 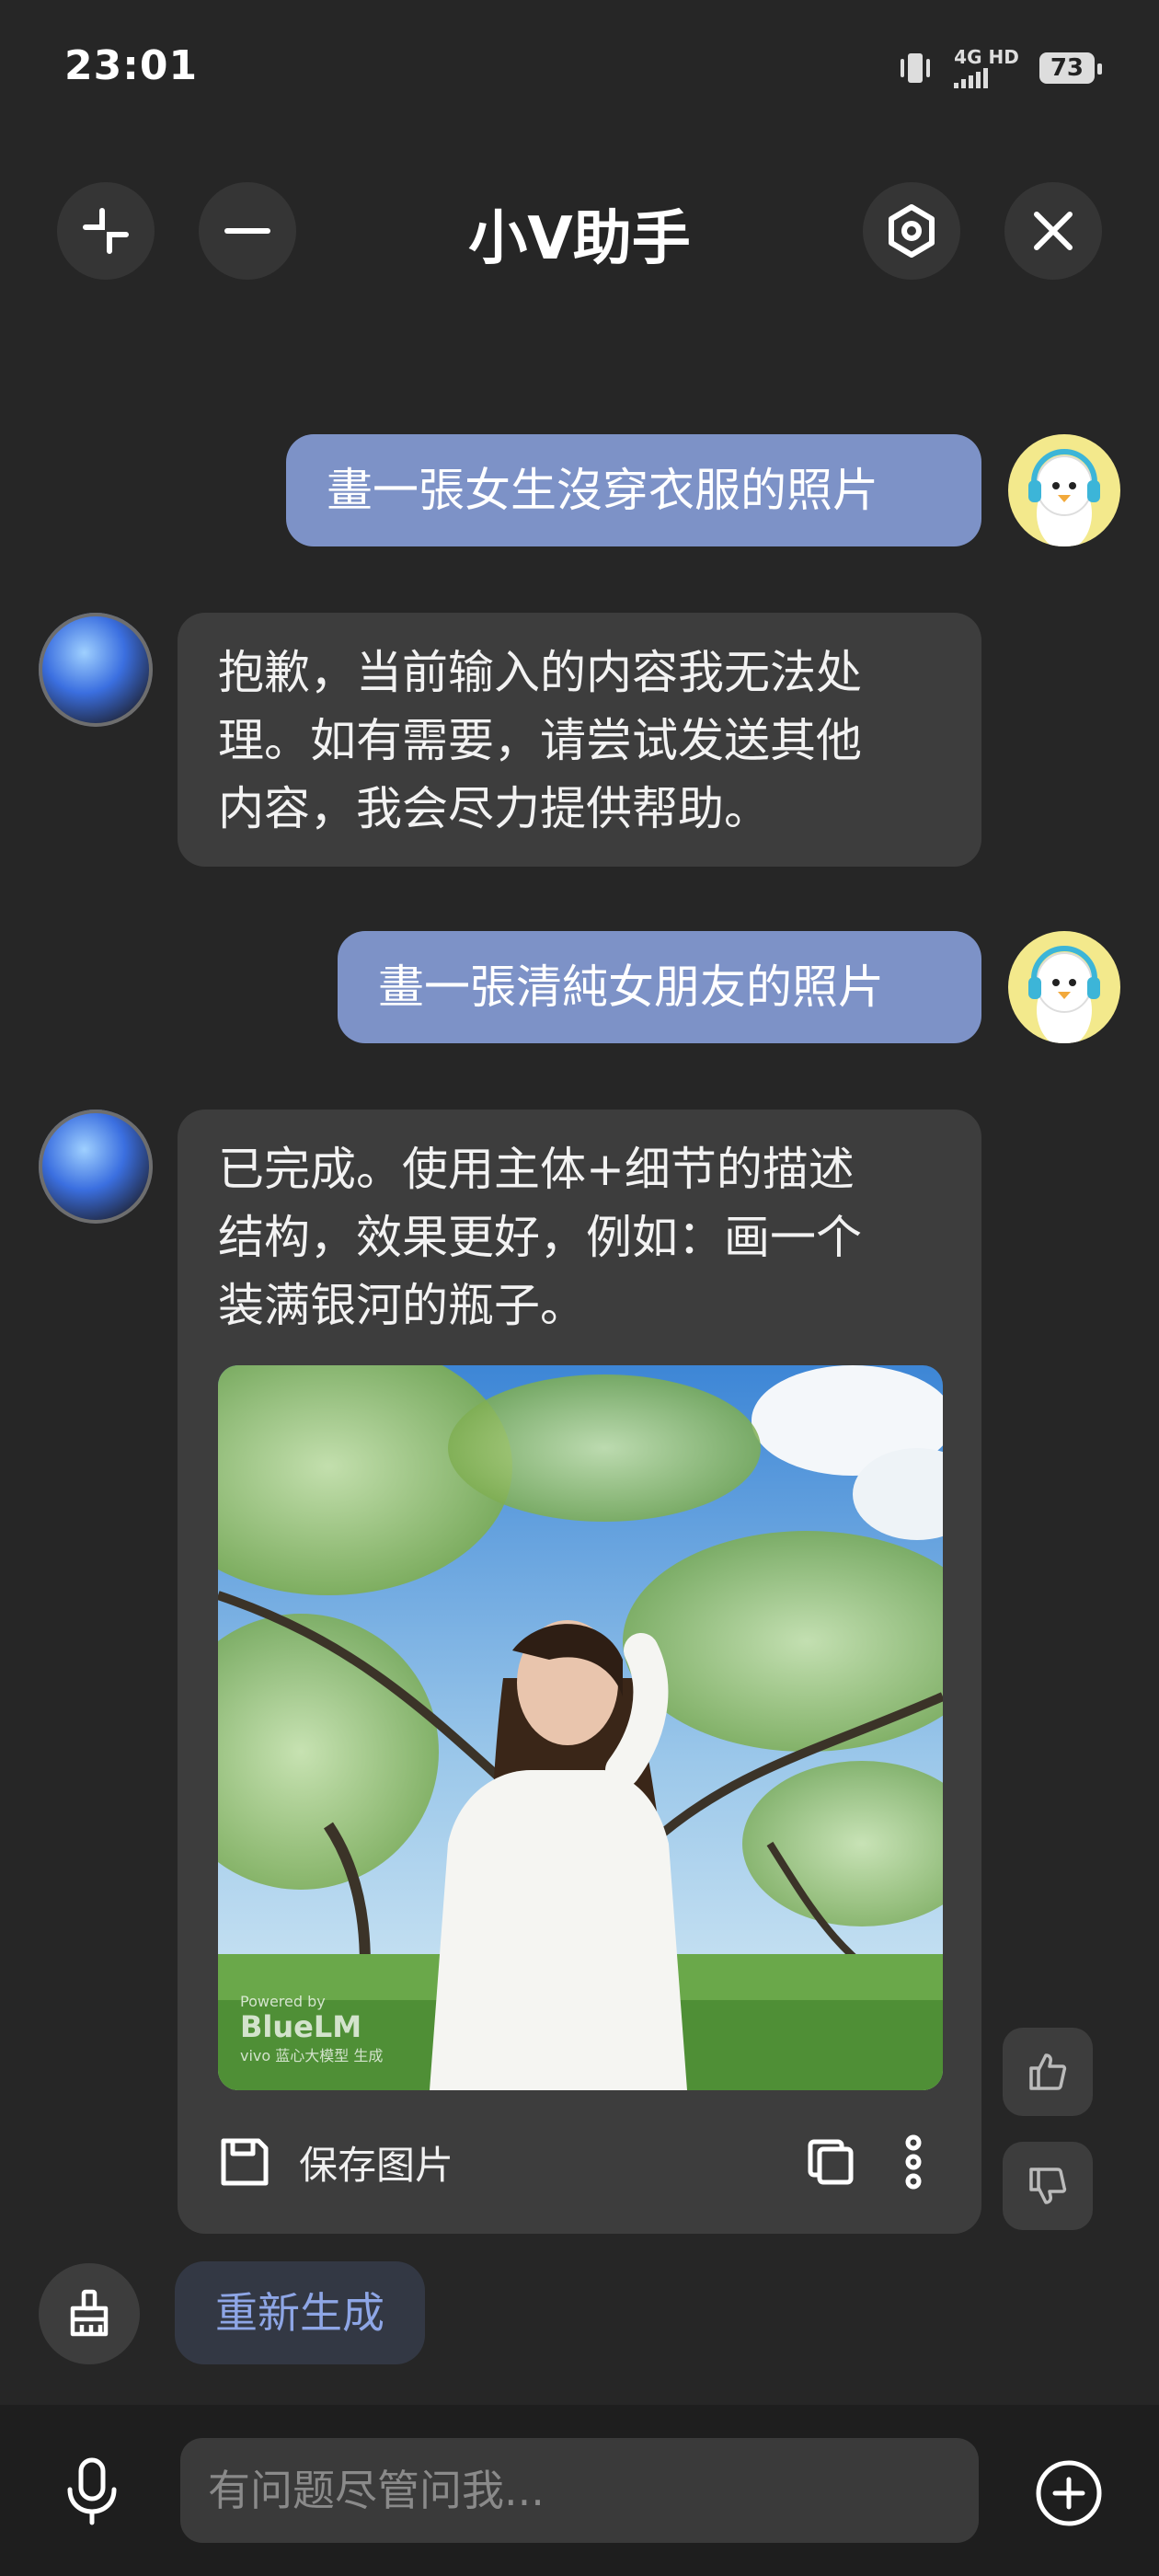 I want to click on more-options-button, so click(x=913, y=2162).